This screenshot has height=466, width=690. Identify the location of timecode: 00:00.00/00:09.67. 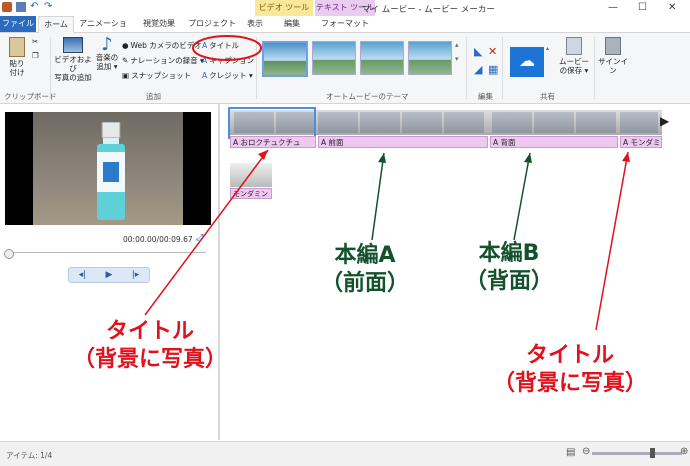
(158, 239).